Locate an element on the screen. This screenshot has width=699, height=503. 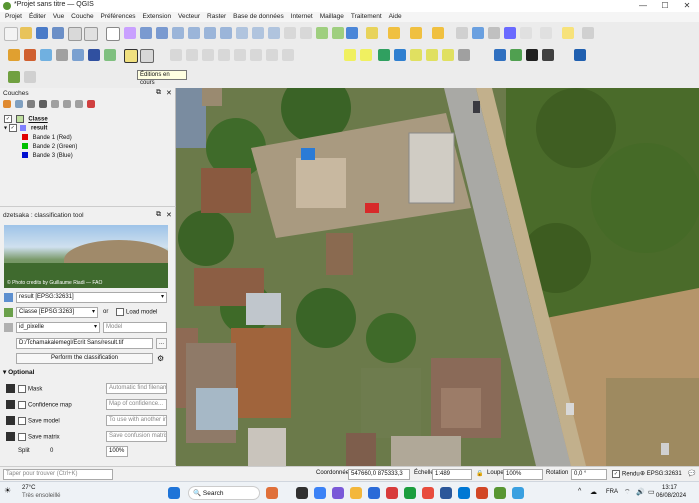
pan-to-selection-icon is located at coordinates (130, 33).